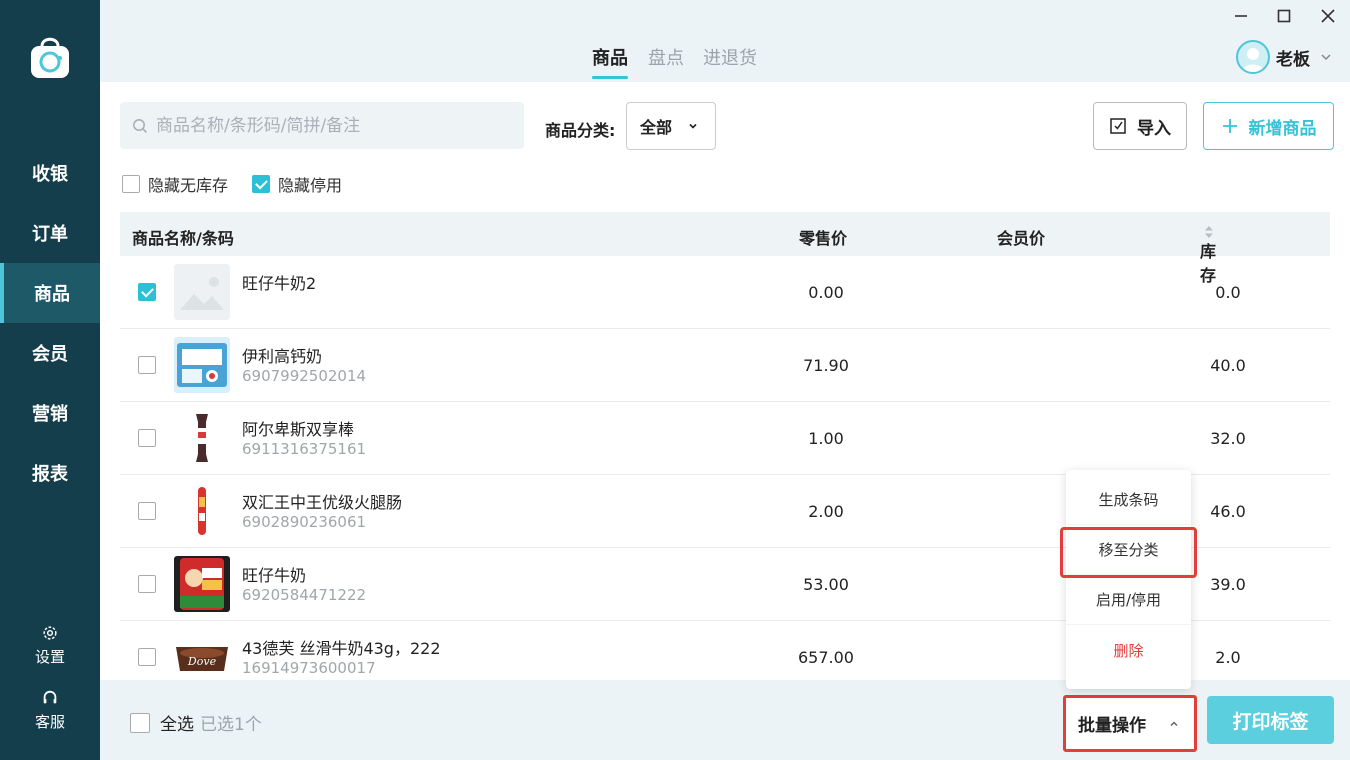  I want to click on batch-operation-button: 批量操作, so click(1130, 723).